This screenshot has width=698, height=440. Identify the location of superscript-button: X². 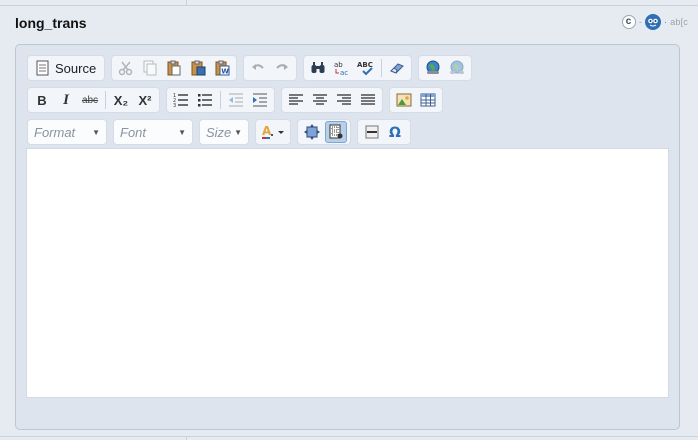
(145, 100).